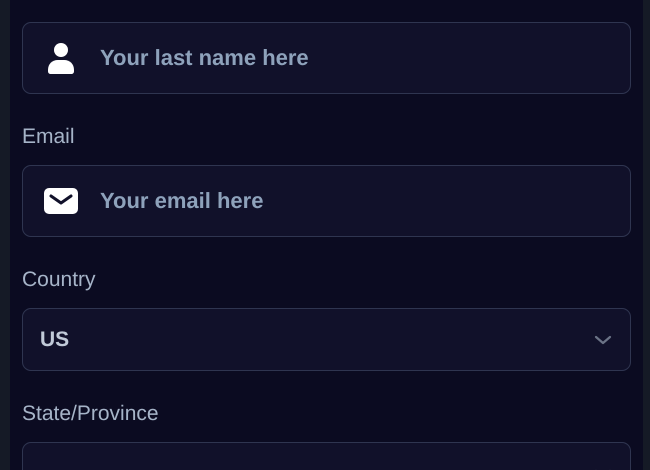 This screenshot has width=650, height=470. I want to click on text-field: Your last name here, so click(326, 58).